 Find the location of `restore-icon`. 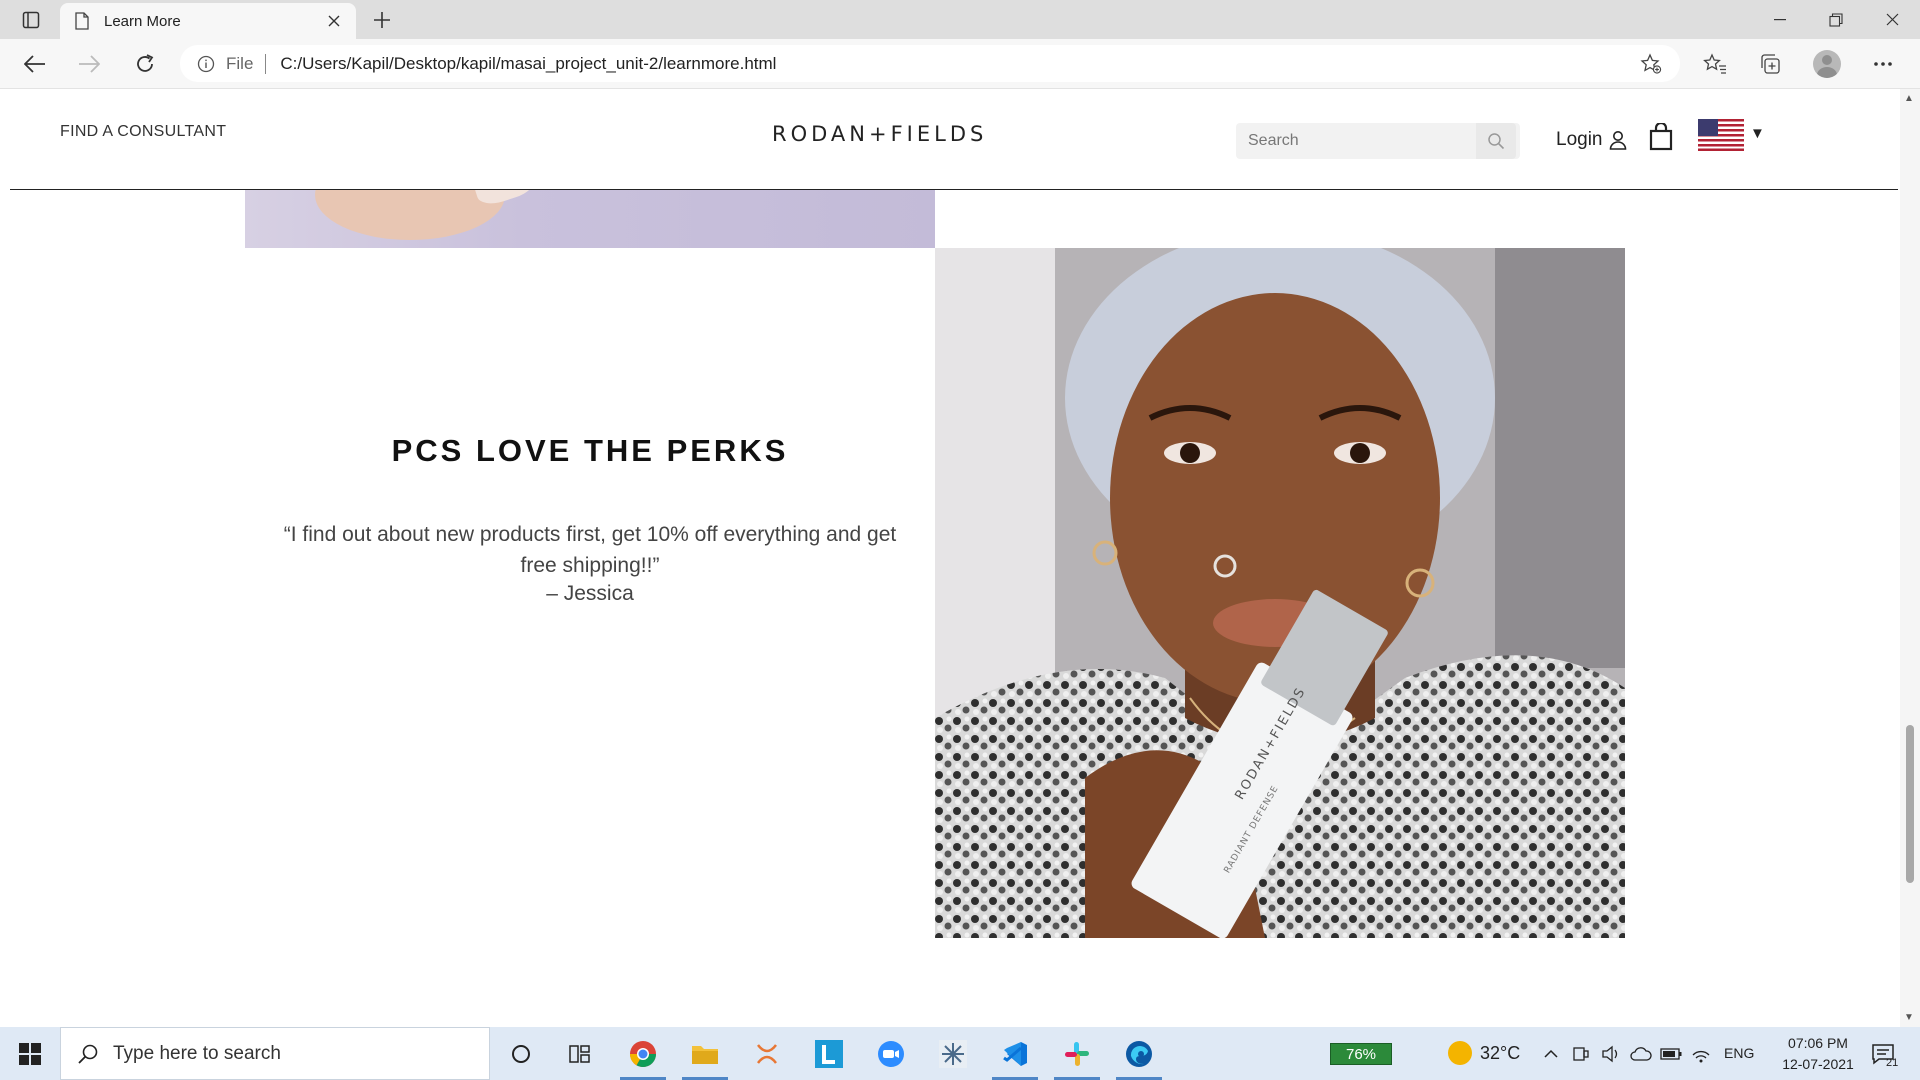

restore-icon is located at coordinates (1836, 19).